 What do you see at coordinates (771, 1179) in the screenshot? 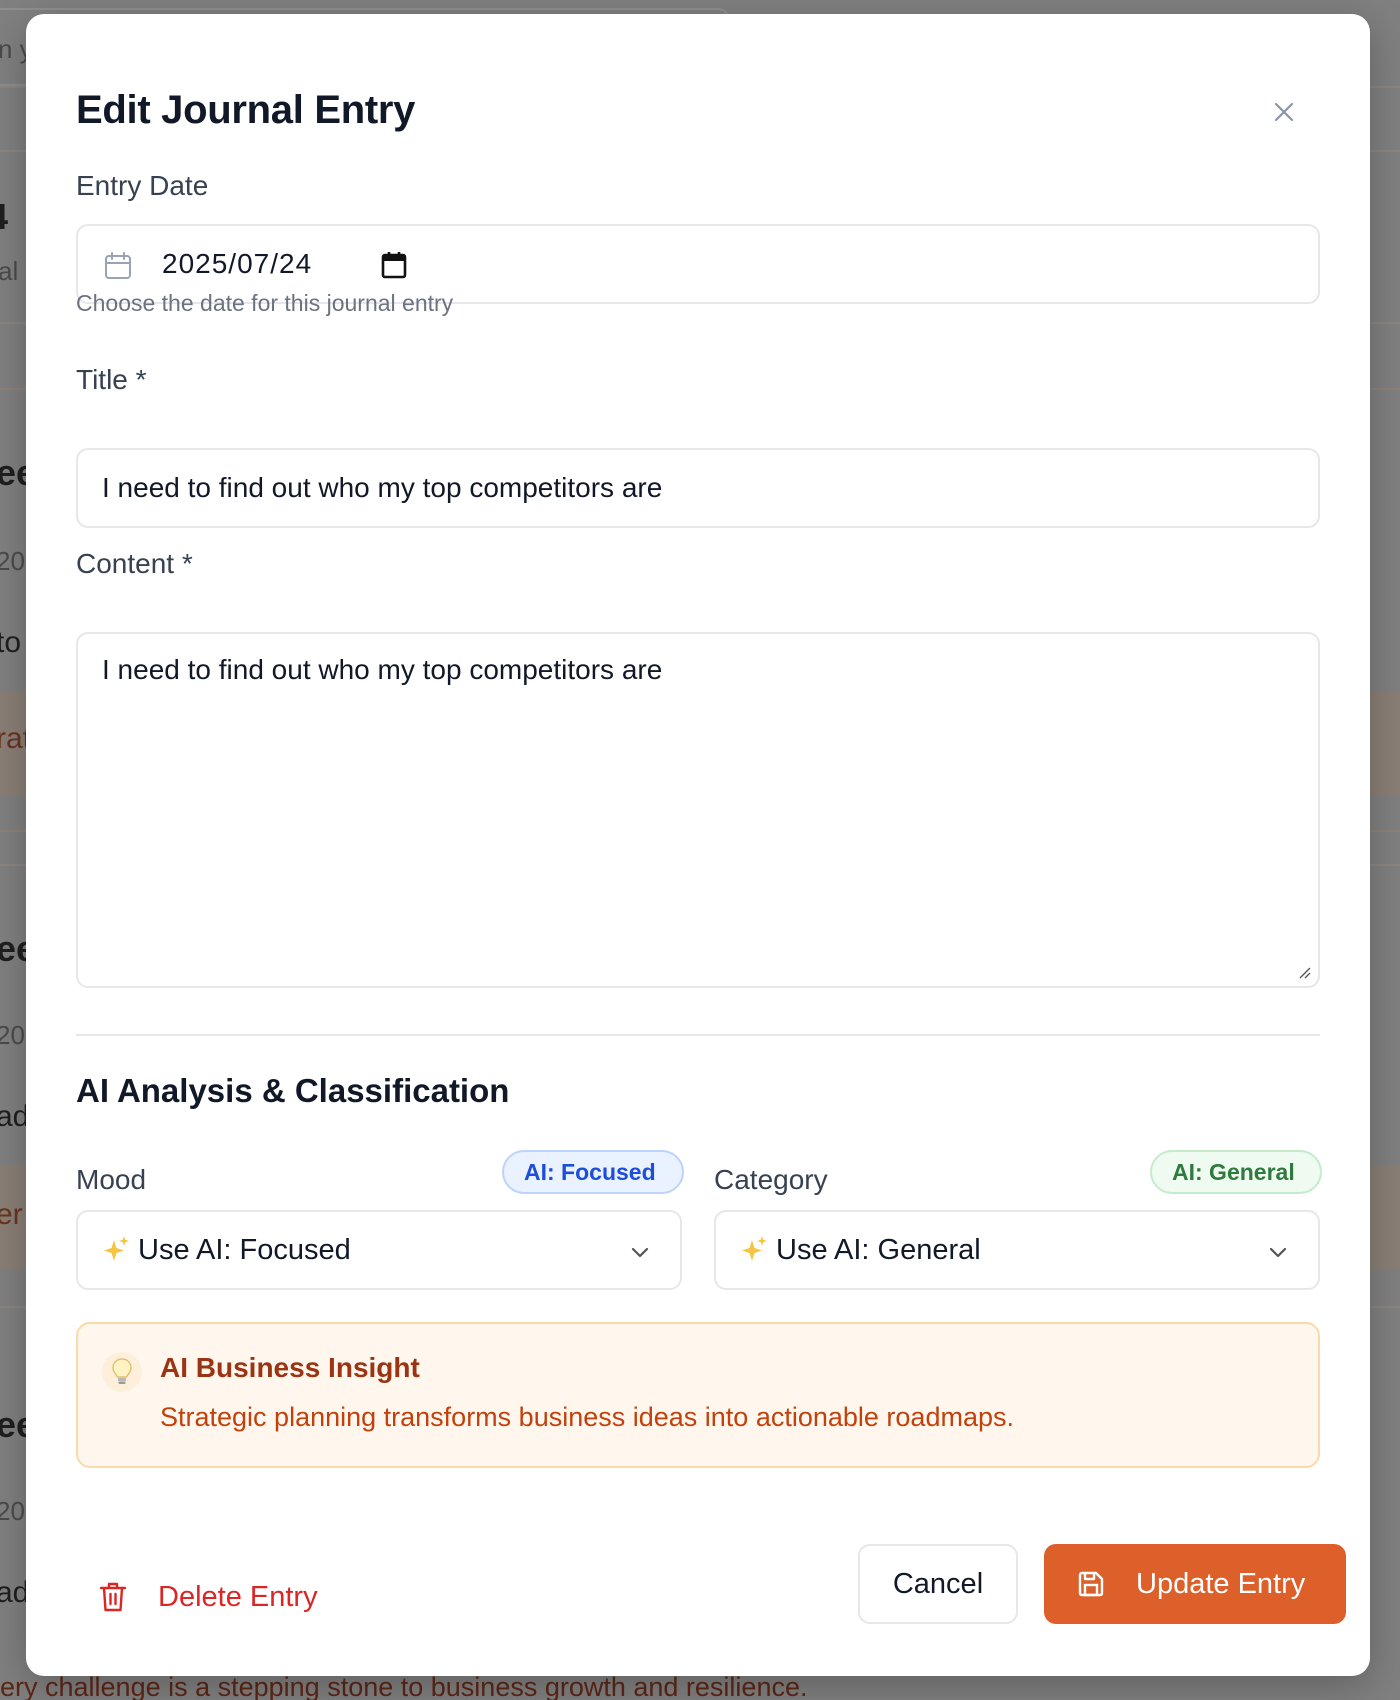
I see `category-label: Category` at bounding box center [771, 1179].